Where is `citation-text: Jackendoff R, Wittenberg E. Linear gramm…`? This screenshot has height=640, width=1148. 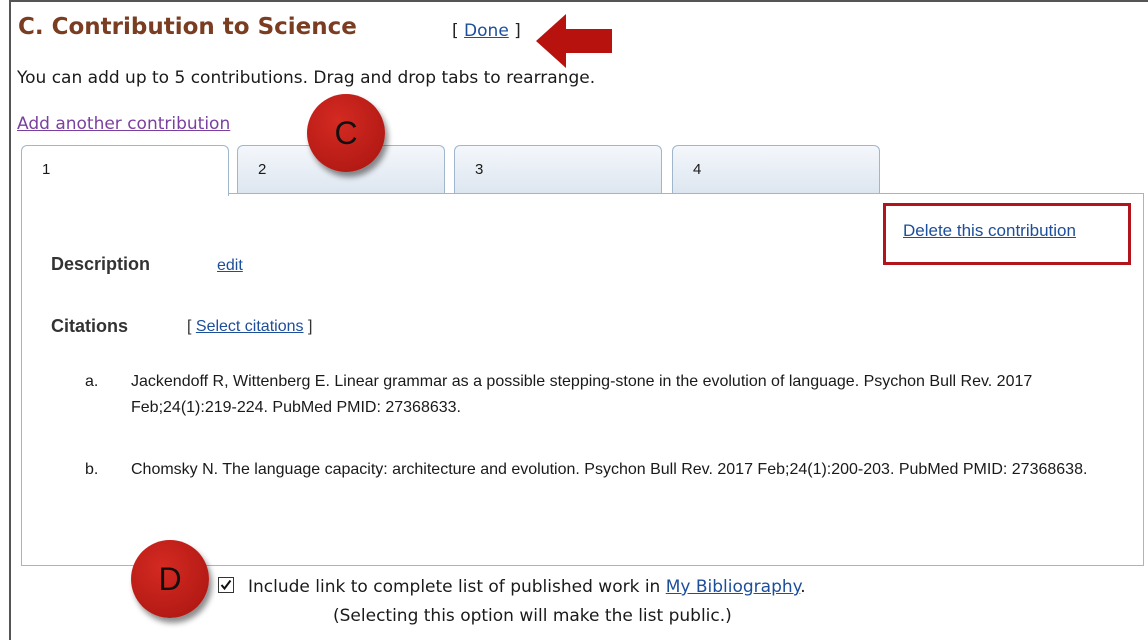 citation-text: Jackendoff R, Wittenberg E. Linear gramm… is located at coordinates (582, 394).